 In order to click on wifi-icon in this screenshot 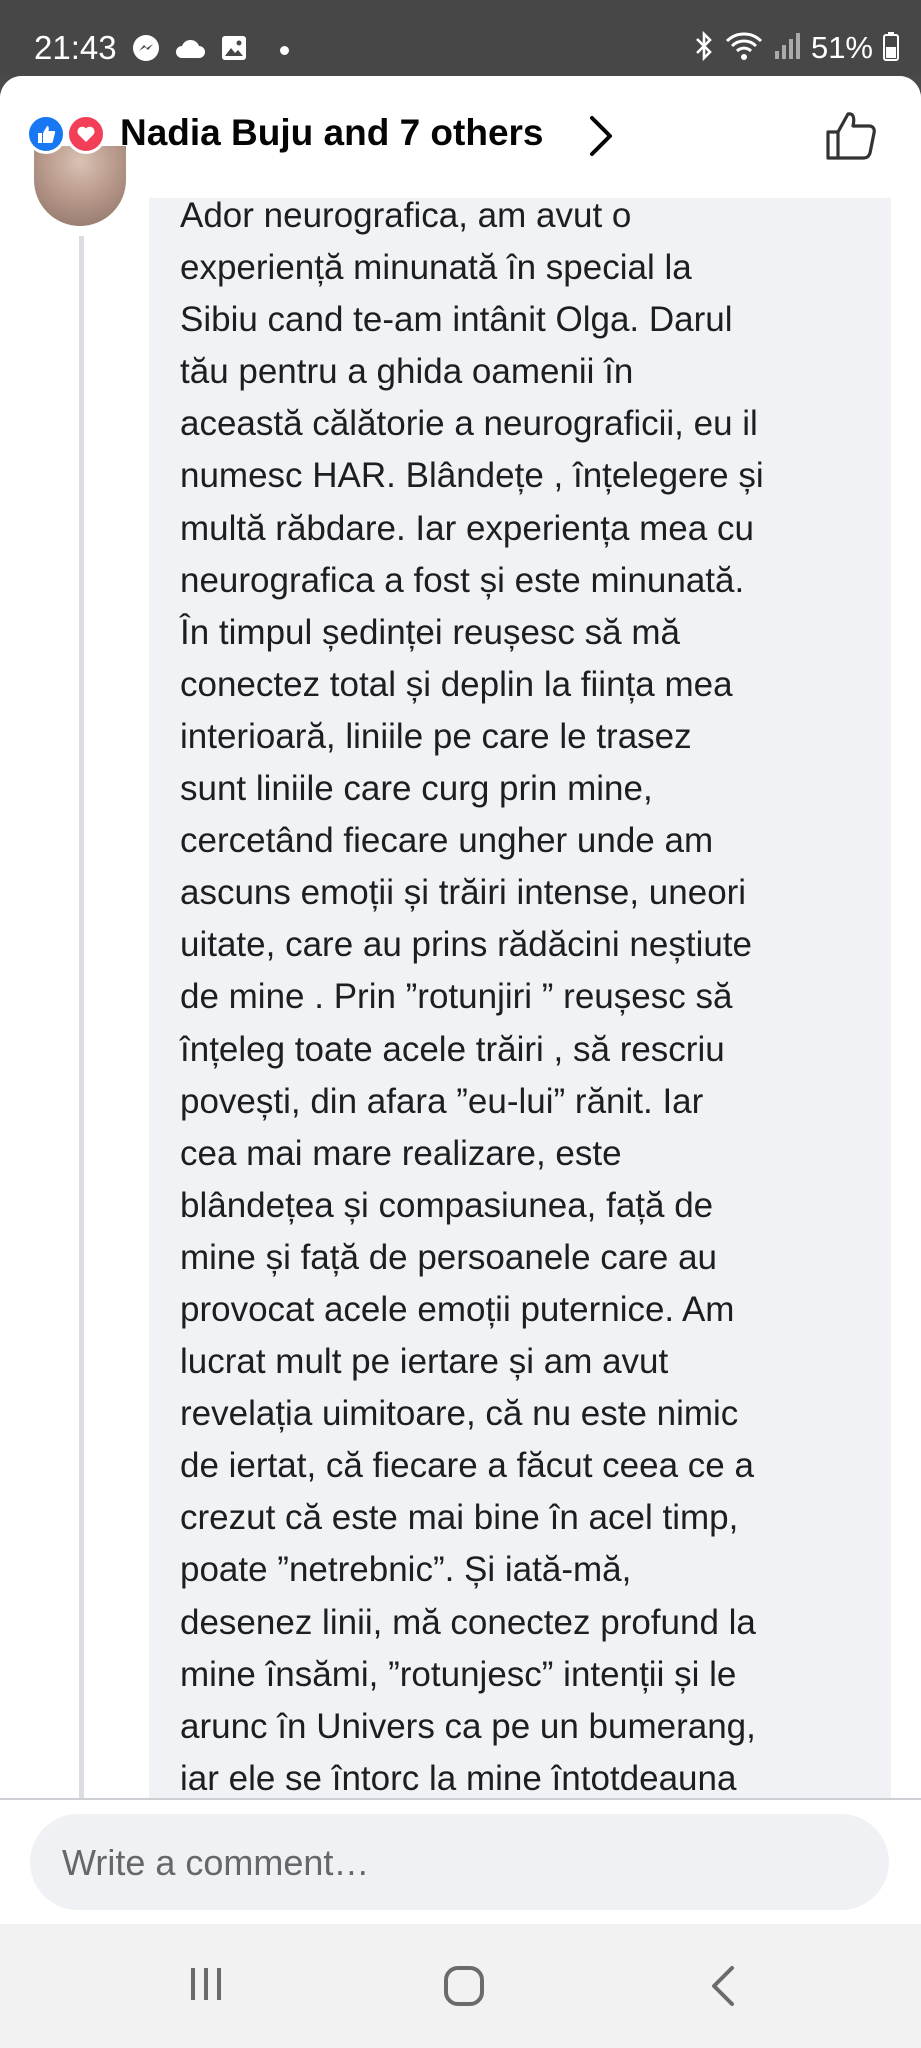, I will do `click(744, 48)`.